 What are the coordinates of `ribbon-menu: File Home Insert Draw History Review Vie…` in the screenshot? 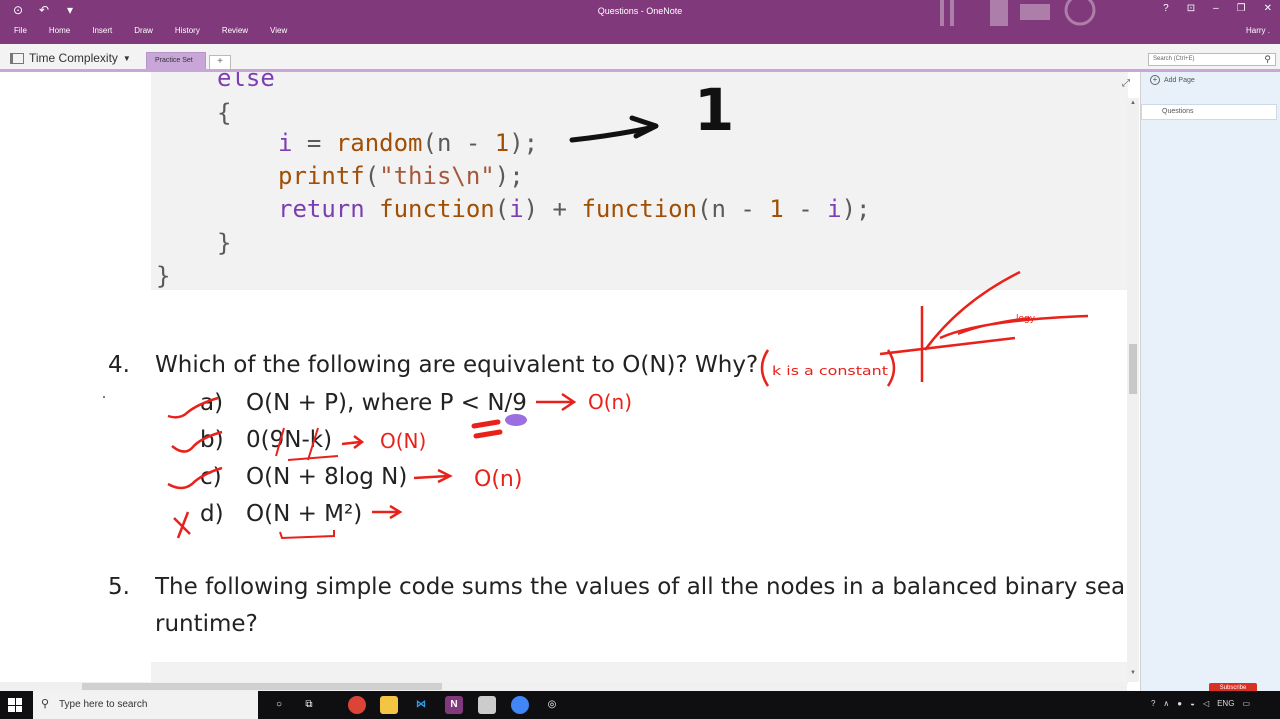 It's located at (161, 30).